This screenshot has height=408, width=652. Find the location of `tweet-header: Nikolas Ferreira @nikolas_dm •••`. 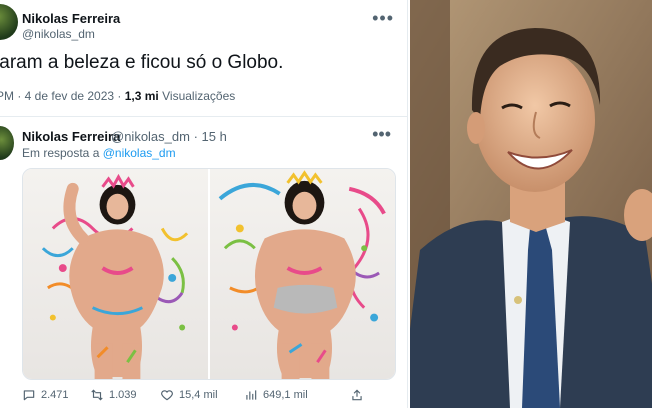

tweet-header: Nikolas Ferreira @nikolas_dm ••• is located at coordinates (203, 24).